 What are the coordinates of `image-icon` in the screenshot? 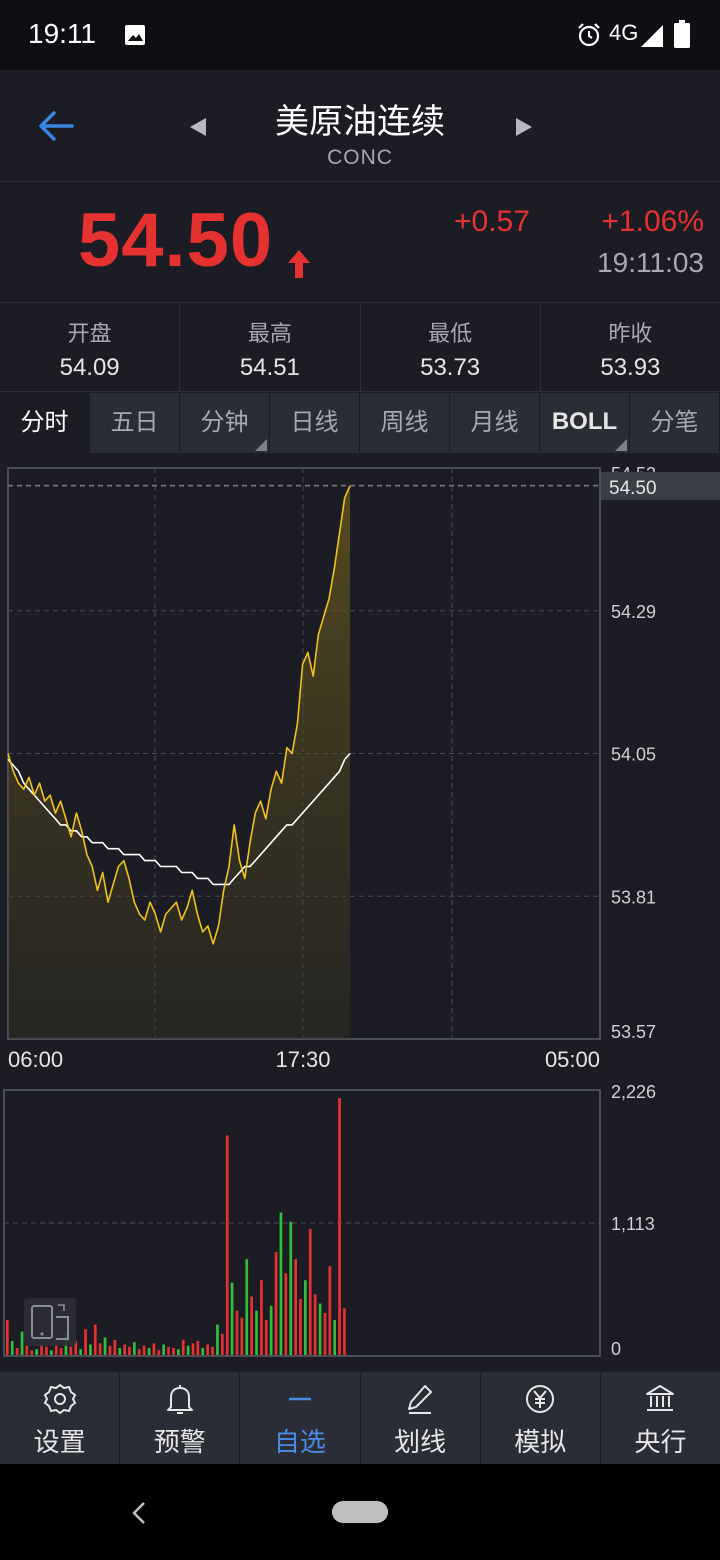 It's located at (135, 35).